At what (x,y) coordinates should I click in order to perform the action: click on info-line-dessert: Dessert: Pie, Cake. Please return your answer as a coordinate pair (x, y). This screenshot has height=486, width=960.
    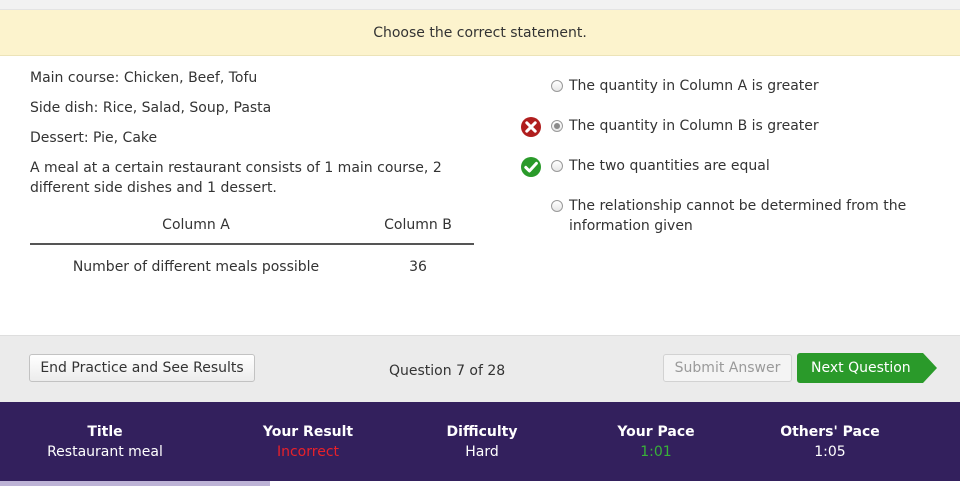
    Looking at the image, I should click on (94, 138).